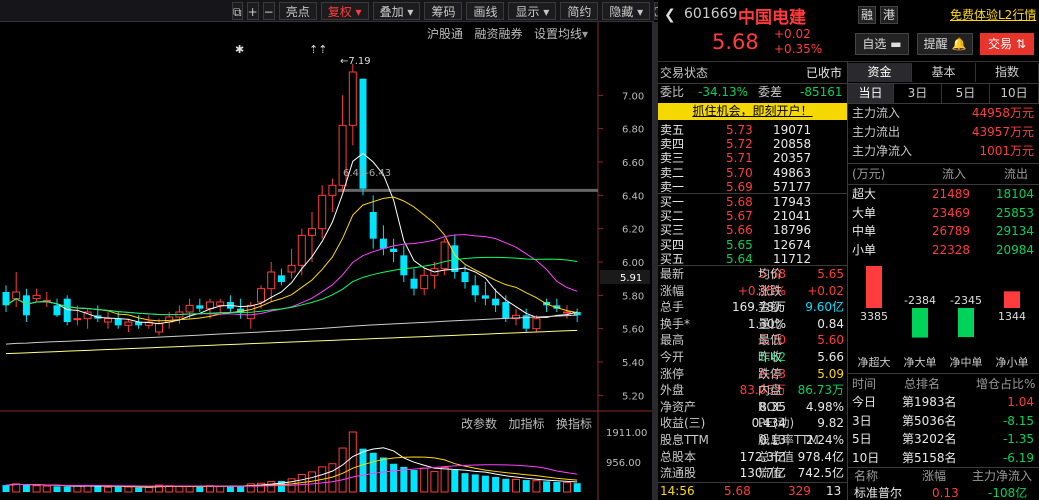  What do you see at coordinates (871, 93) in the screenshot?
I see `period-today: 当日` at bounding box center [871, 93].